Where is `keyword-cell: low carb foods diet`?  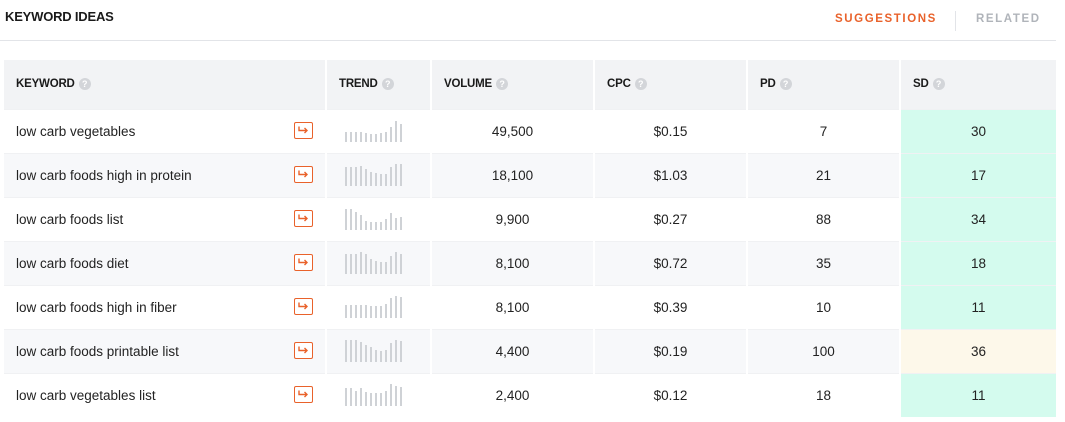
keyword-cell: low carb foods diet is located at coordinates (165, 262).